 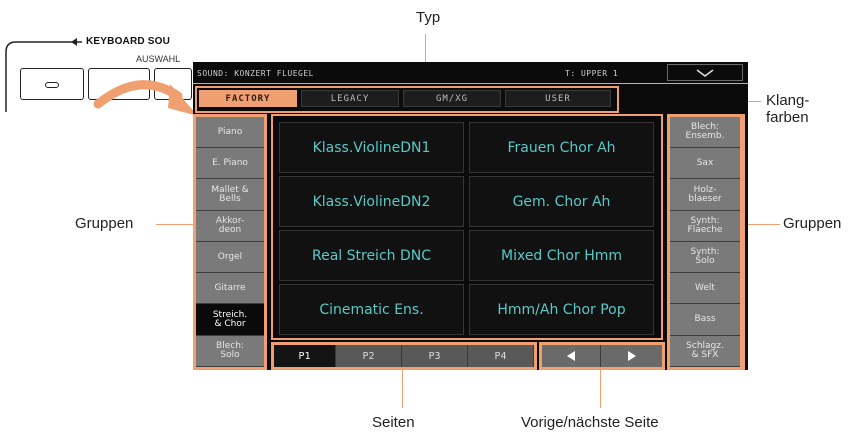 I want to click on menu-button, so click(x=705, y=72).